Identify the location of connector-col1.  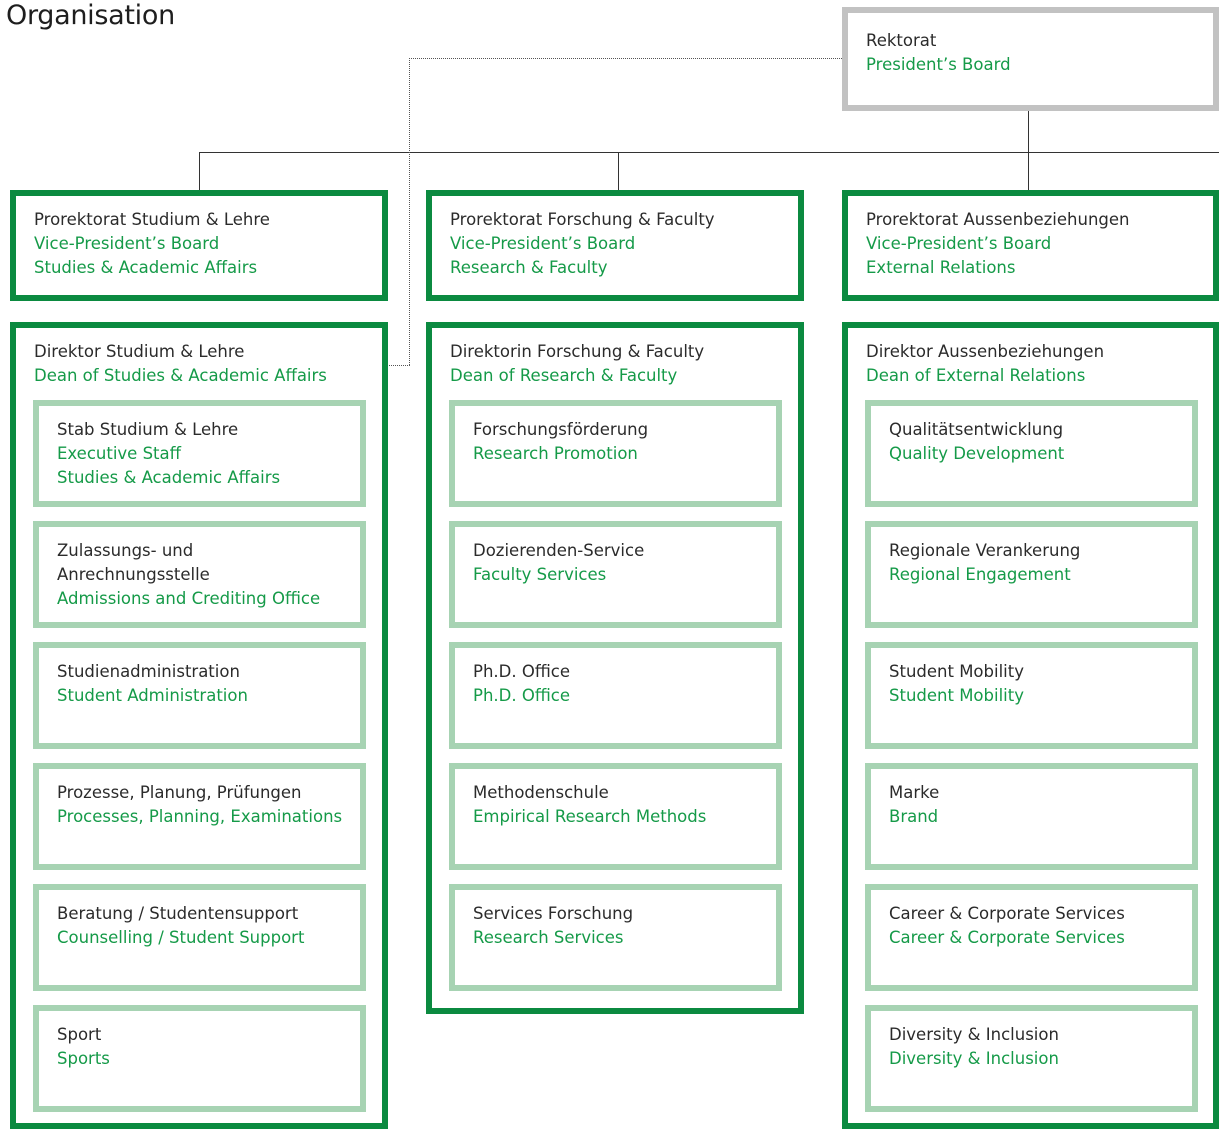
(199, 171).